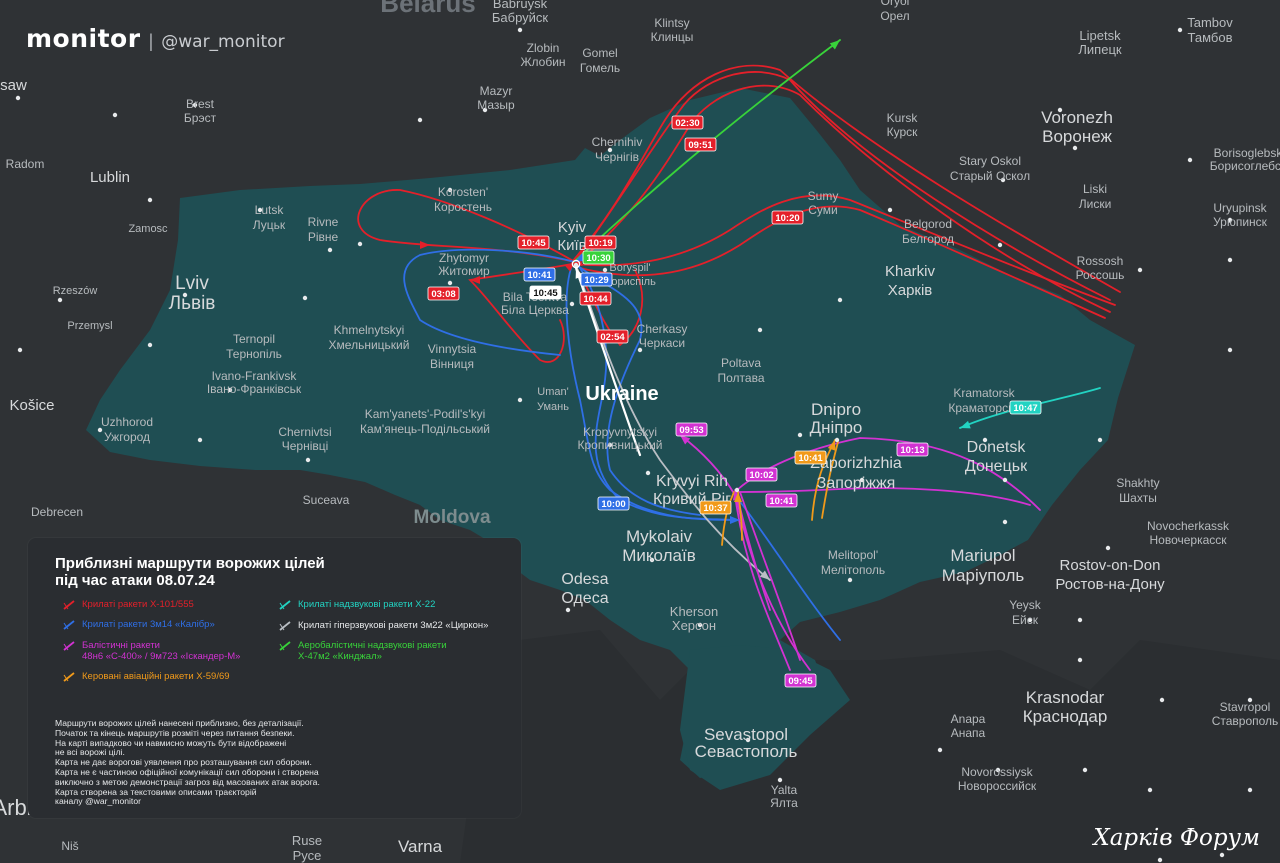 This screenshot has width=1280, height=863. Describe the element at coordinates (672, 37) in the screenshot. I see `city-label: Клинцы` at that location.